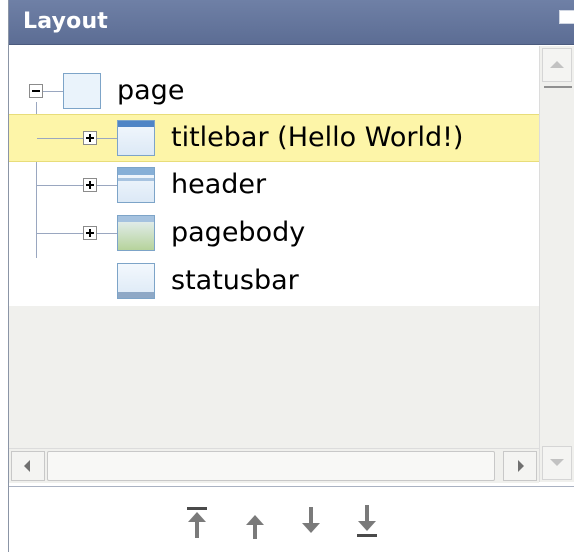 The image size is (574, 553). I want to click on horizontal-scroll-thumb, so click(271, 466).